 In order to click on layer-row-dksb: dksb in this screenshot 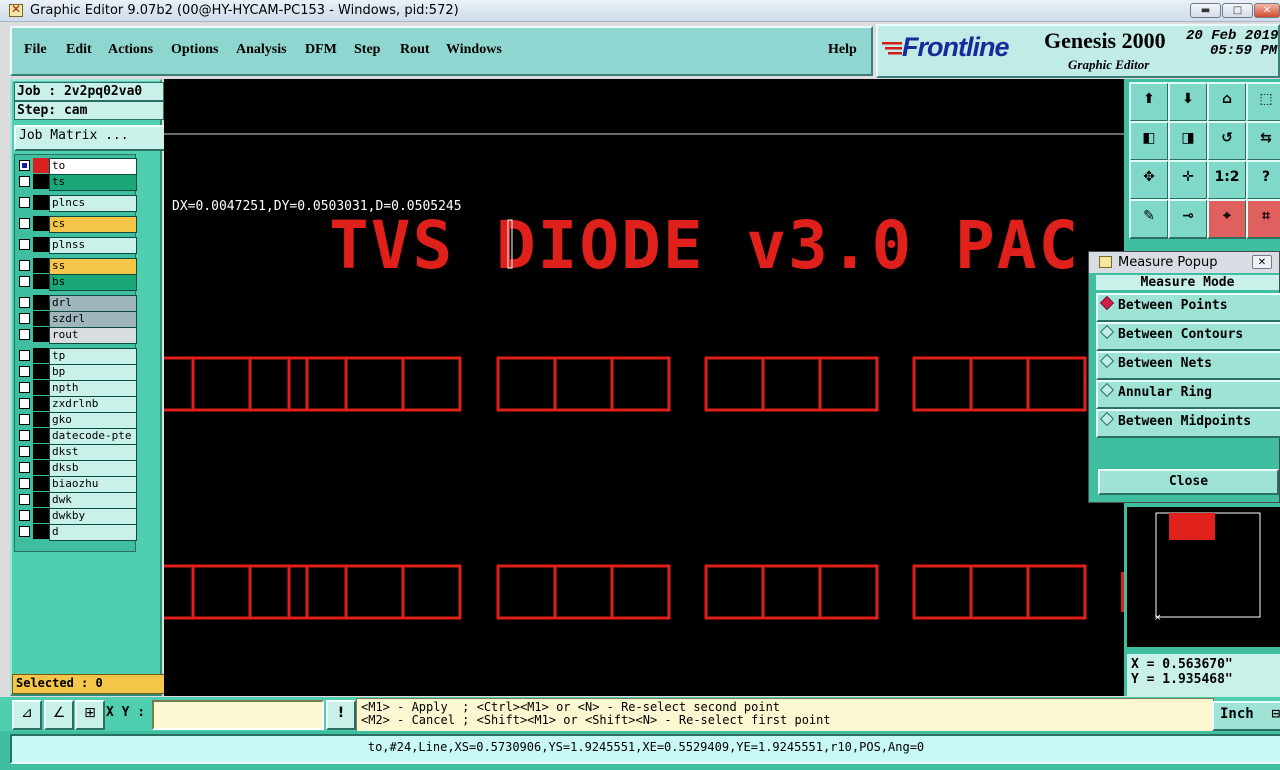, I will do `click(77, 468)`.